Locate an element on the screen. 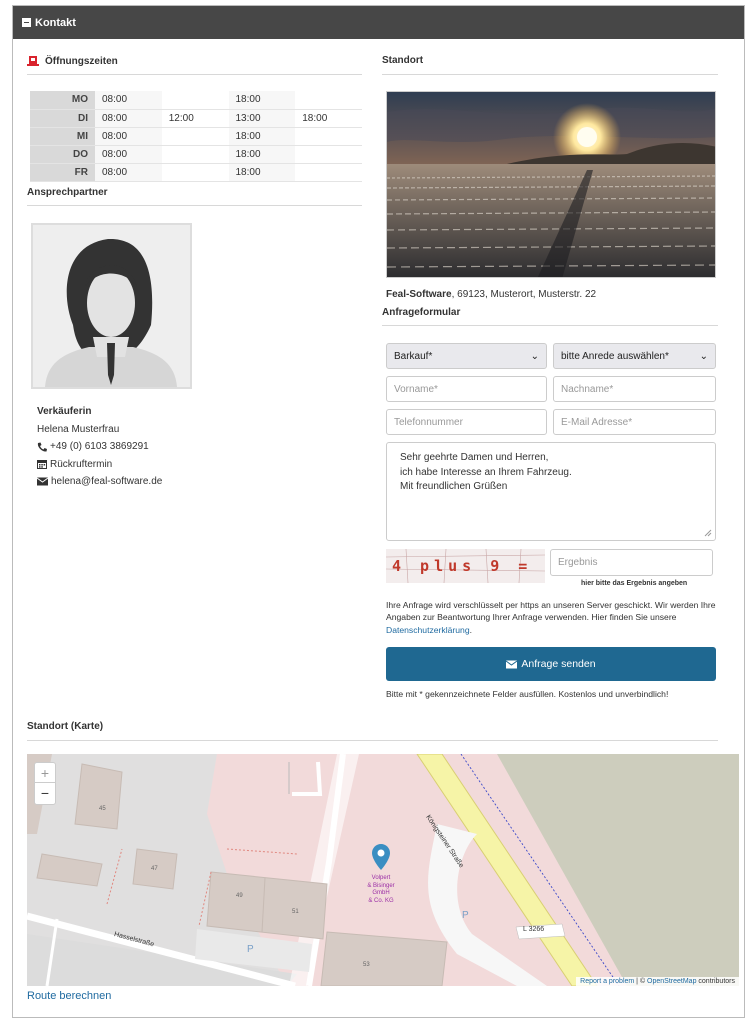  table-row: DO 08:00 18:00 is located at coordinates (196, 154).